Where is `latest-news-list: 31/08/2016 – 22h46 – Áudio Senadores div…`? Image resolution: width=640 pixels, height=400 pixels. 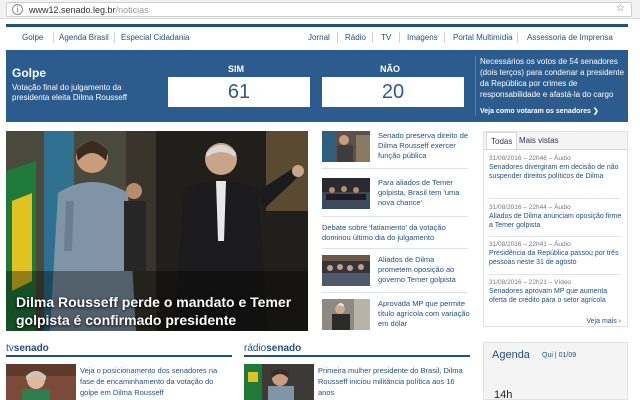
latest-news-list: 31/08/2016 – 22h46 – Áudio Senadores div… is located at coordinates (555, 237).